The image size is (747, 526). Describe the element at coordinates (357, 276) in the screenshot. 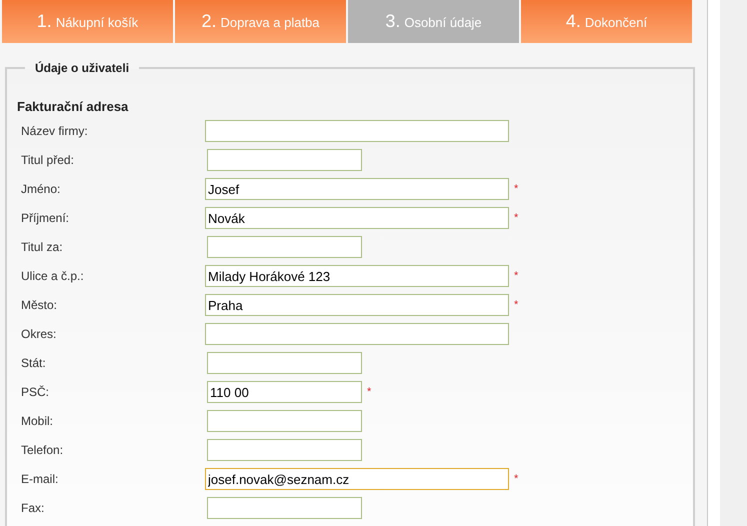

I see `input-field: Milady Horákové 123` at that location.